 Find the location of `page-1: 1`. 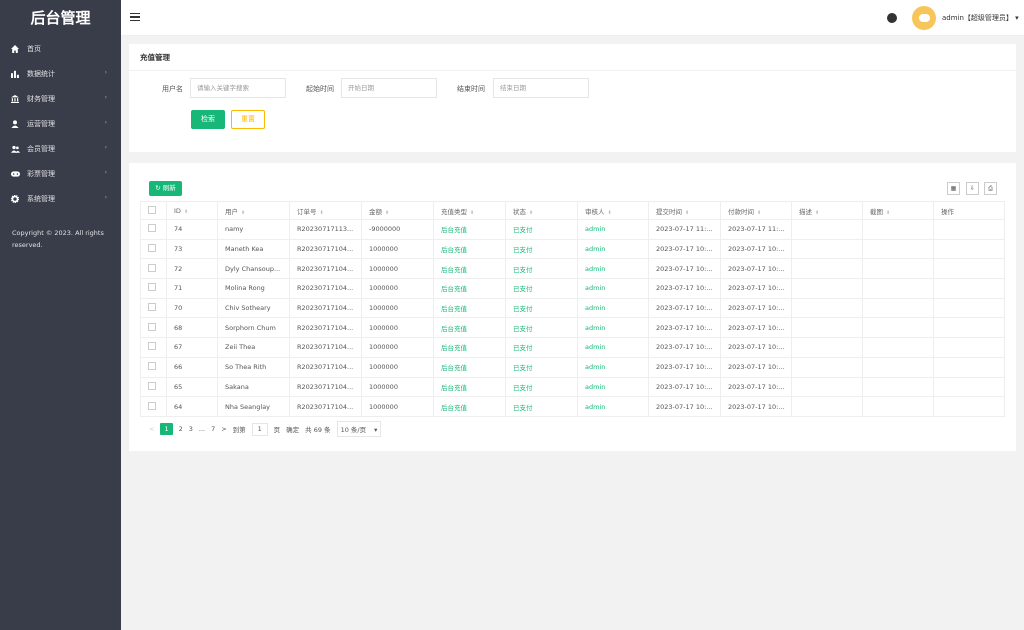

page-1: 1 is located at coordinates (166, 429).